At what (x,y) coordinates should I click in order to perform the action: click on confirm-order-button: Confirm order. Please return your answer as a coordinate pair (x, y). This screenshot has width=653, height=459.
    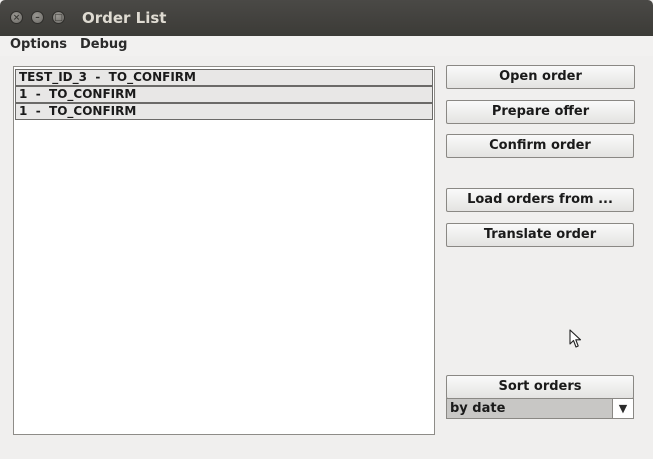
    Looking at the image, I should click on (540, 146).